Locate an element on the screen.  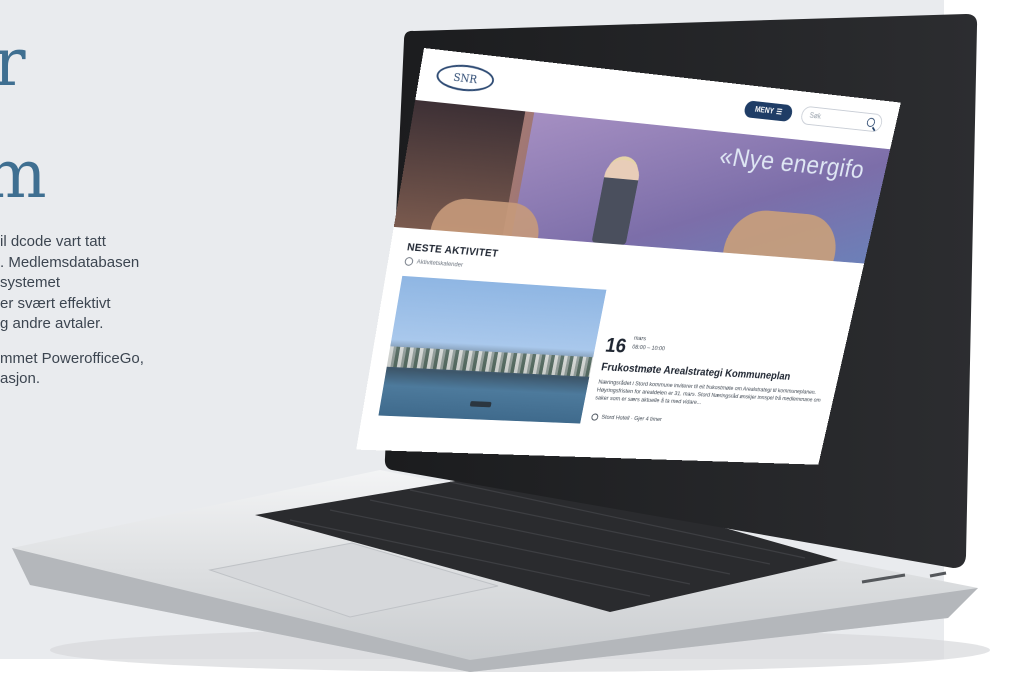
laptop-port is located at coordinates (938, 574).